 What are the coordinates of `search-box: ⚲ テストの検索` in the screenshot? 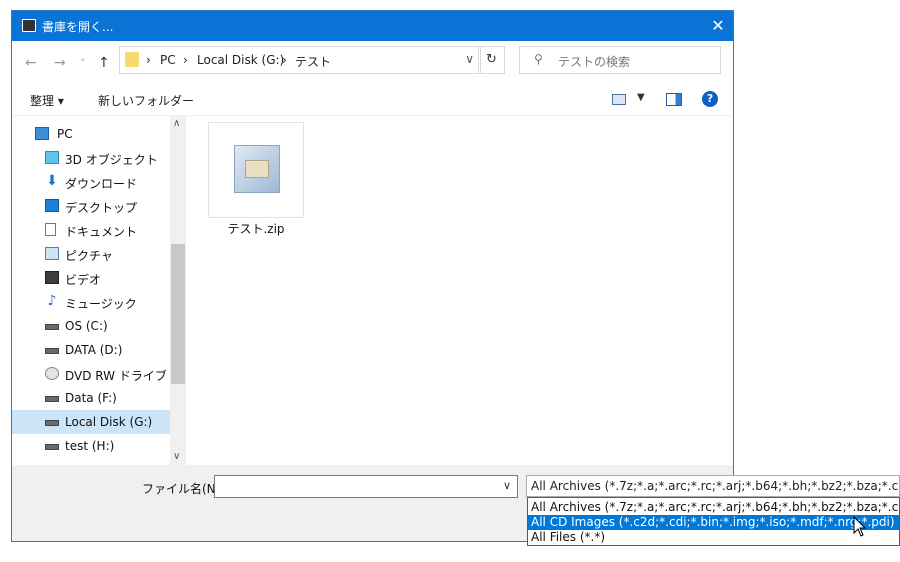 It's located at (620, 60).